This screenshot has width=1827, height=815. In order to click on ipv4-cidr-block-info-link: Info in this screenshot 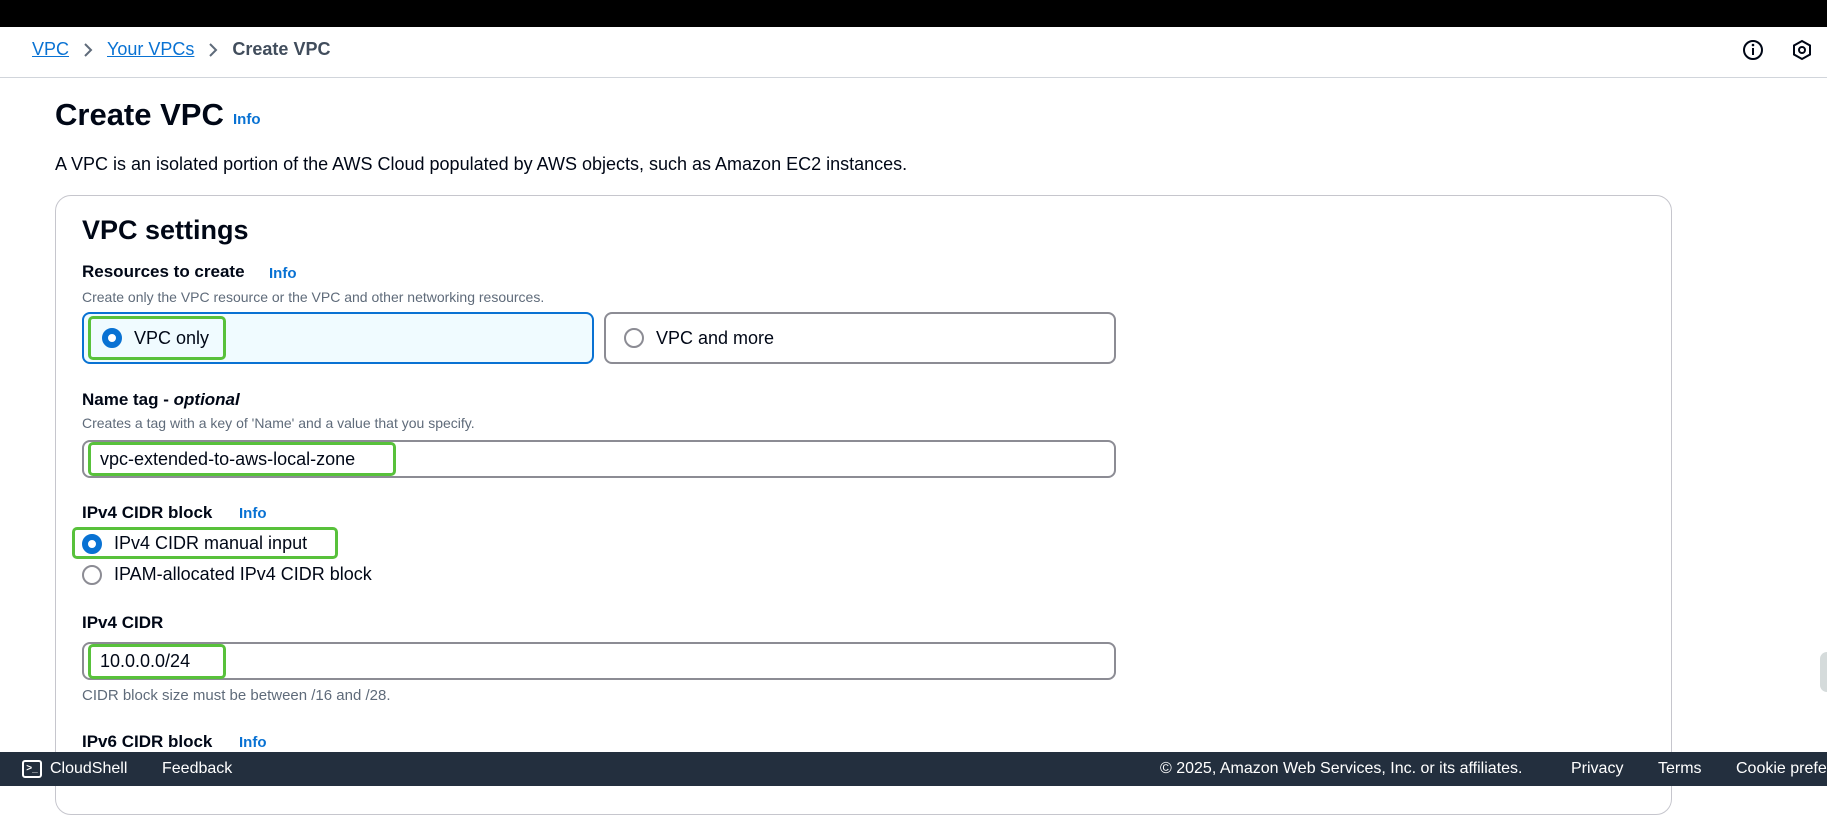, I will do `click(253, 513)`.